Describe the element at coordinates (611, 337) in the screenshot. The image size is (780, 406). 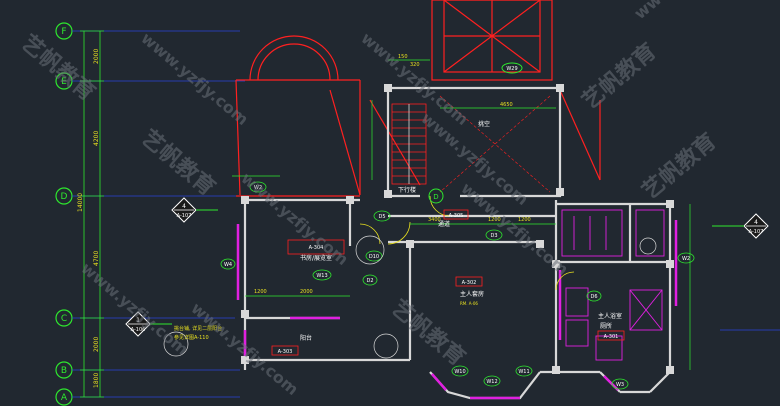
I see `bath-code: A-301` at that location.